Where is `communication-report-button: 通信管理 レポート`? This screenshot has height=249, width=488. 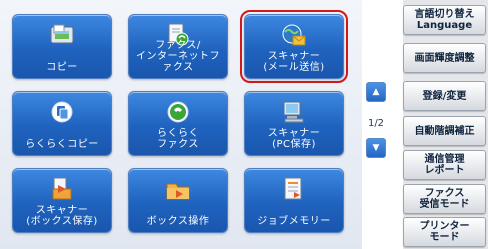
communication-report-button: 通信管理 レポート is located at coordinates (444, 165).